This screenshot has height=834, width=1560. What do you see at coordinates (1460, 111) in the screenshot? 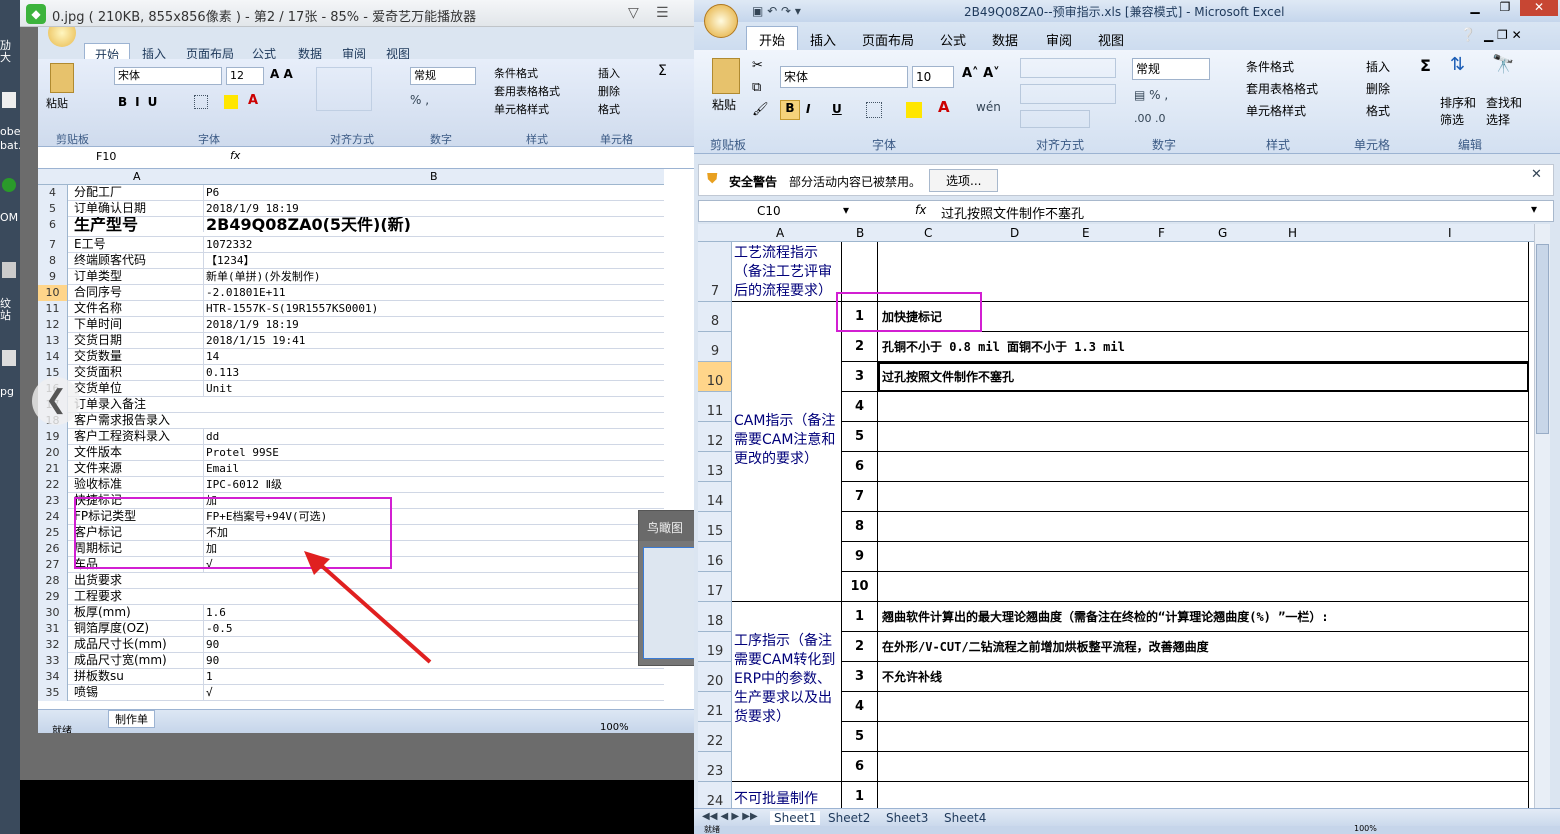
I see `sort-filter-label: 排序和筛选` at bounding box center [1460, 111].